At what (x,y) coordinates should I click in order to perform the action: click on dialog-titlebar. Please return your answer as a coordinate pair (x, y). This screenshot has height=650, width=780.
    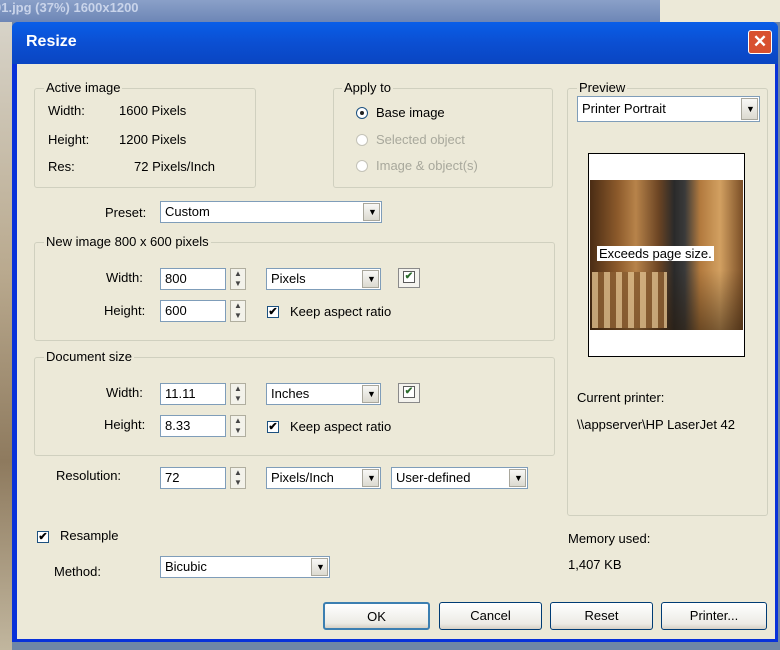
    Looking at the image, I should click on (395, 43).